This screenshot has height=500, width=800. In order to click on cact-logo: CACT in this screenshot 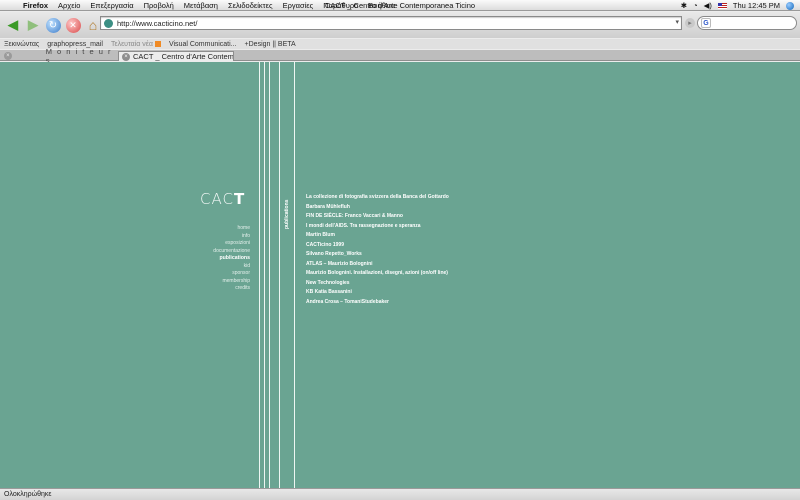, I will do `click(222, 199)`.